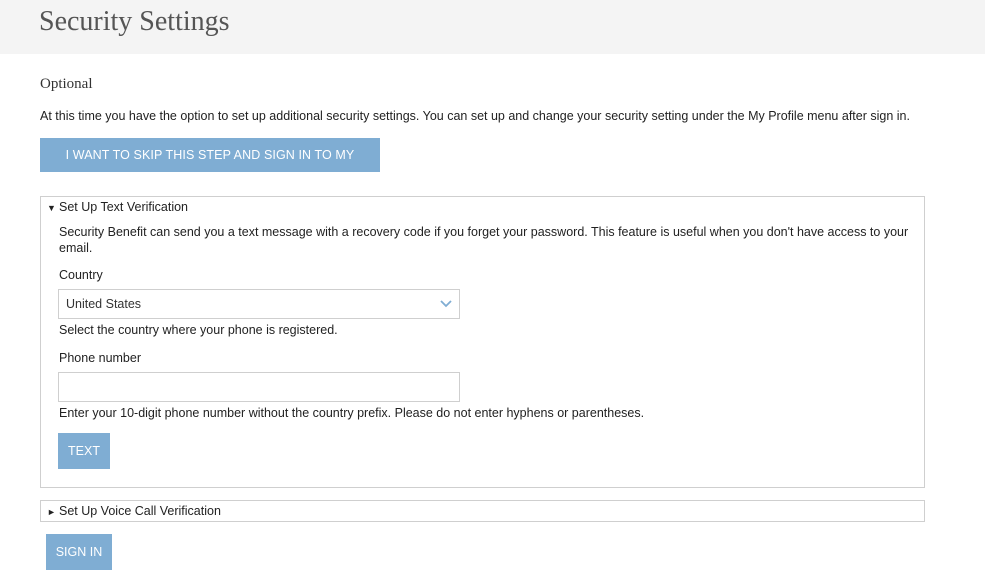 Image resolution: width=985 pixels, height=587 pixels. What do you see at coordinates (66, 84) in the screenshot?
I see `section-subtitle: Optional` at bounding box center [66, 84].